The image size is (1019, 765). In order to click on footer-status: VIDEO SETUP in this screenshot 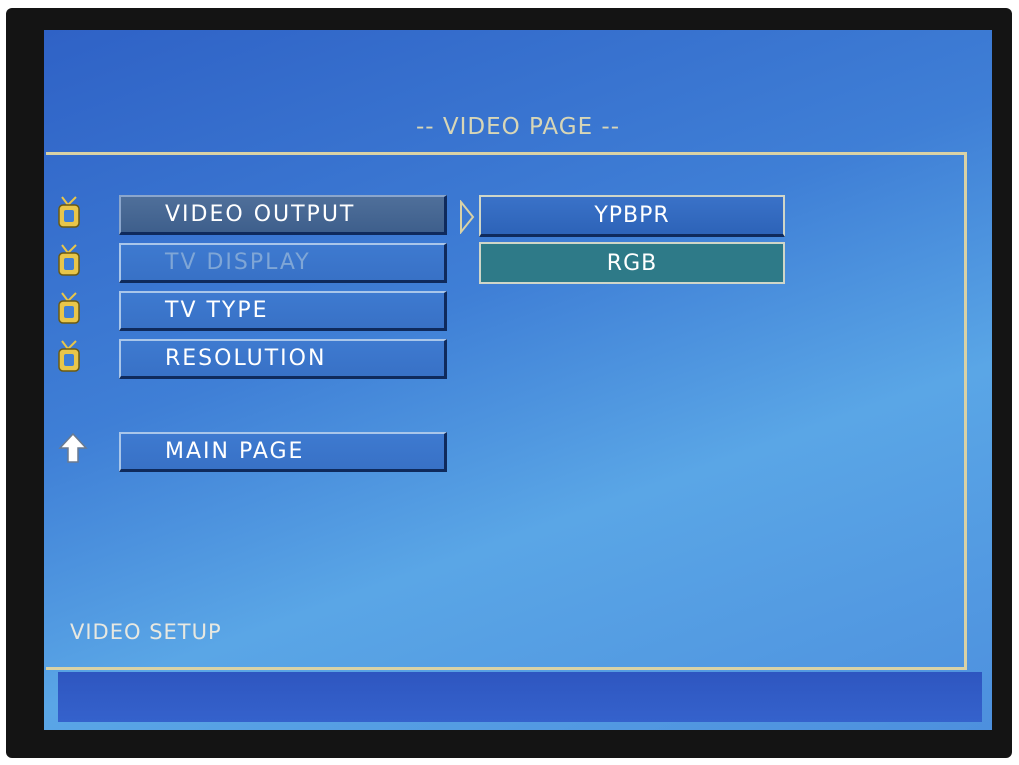, I will do `click(146, 632)`.